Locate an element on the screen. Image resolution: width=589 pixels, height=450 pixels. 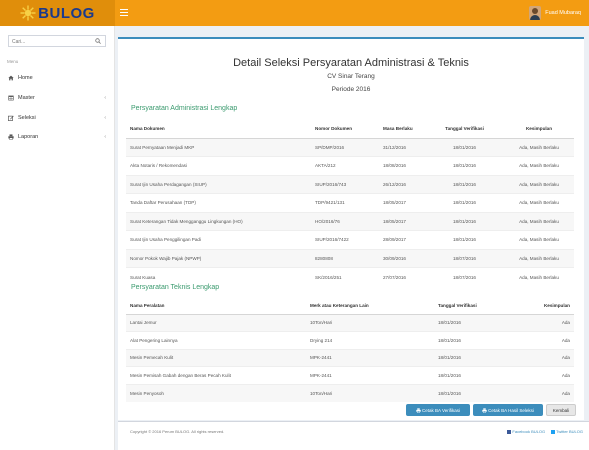
table-cell: Surat Ijin Usaha Penggilingan Padi is located at coordinates (218, 239).